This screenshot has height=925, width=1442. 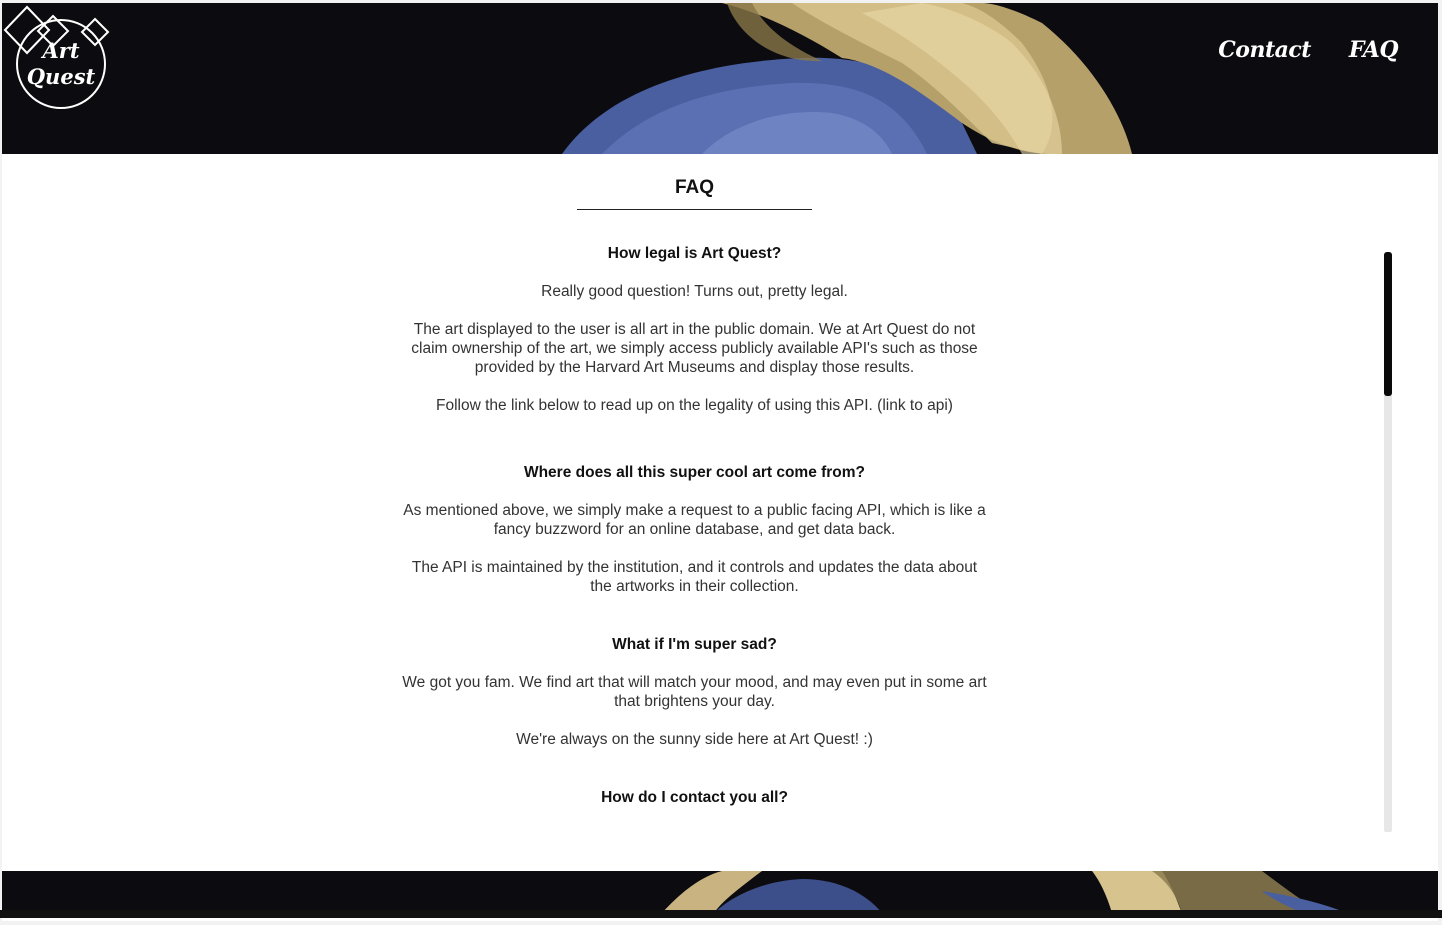 I want to click on nav-faq-link: FAQ, so click(x=1374, y=50).